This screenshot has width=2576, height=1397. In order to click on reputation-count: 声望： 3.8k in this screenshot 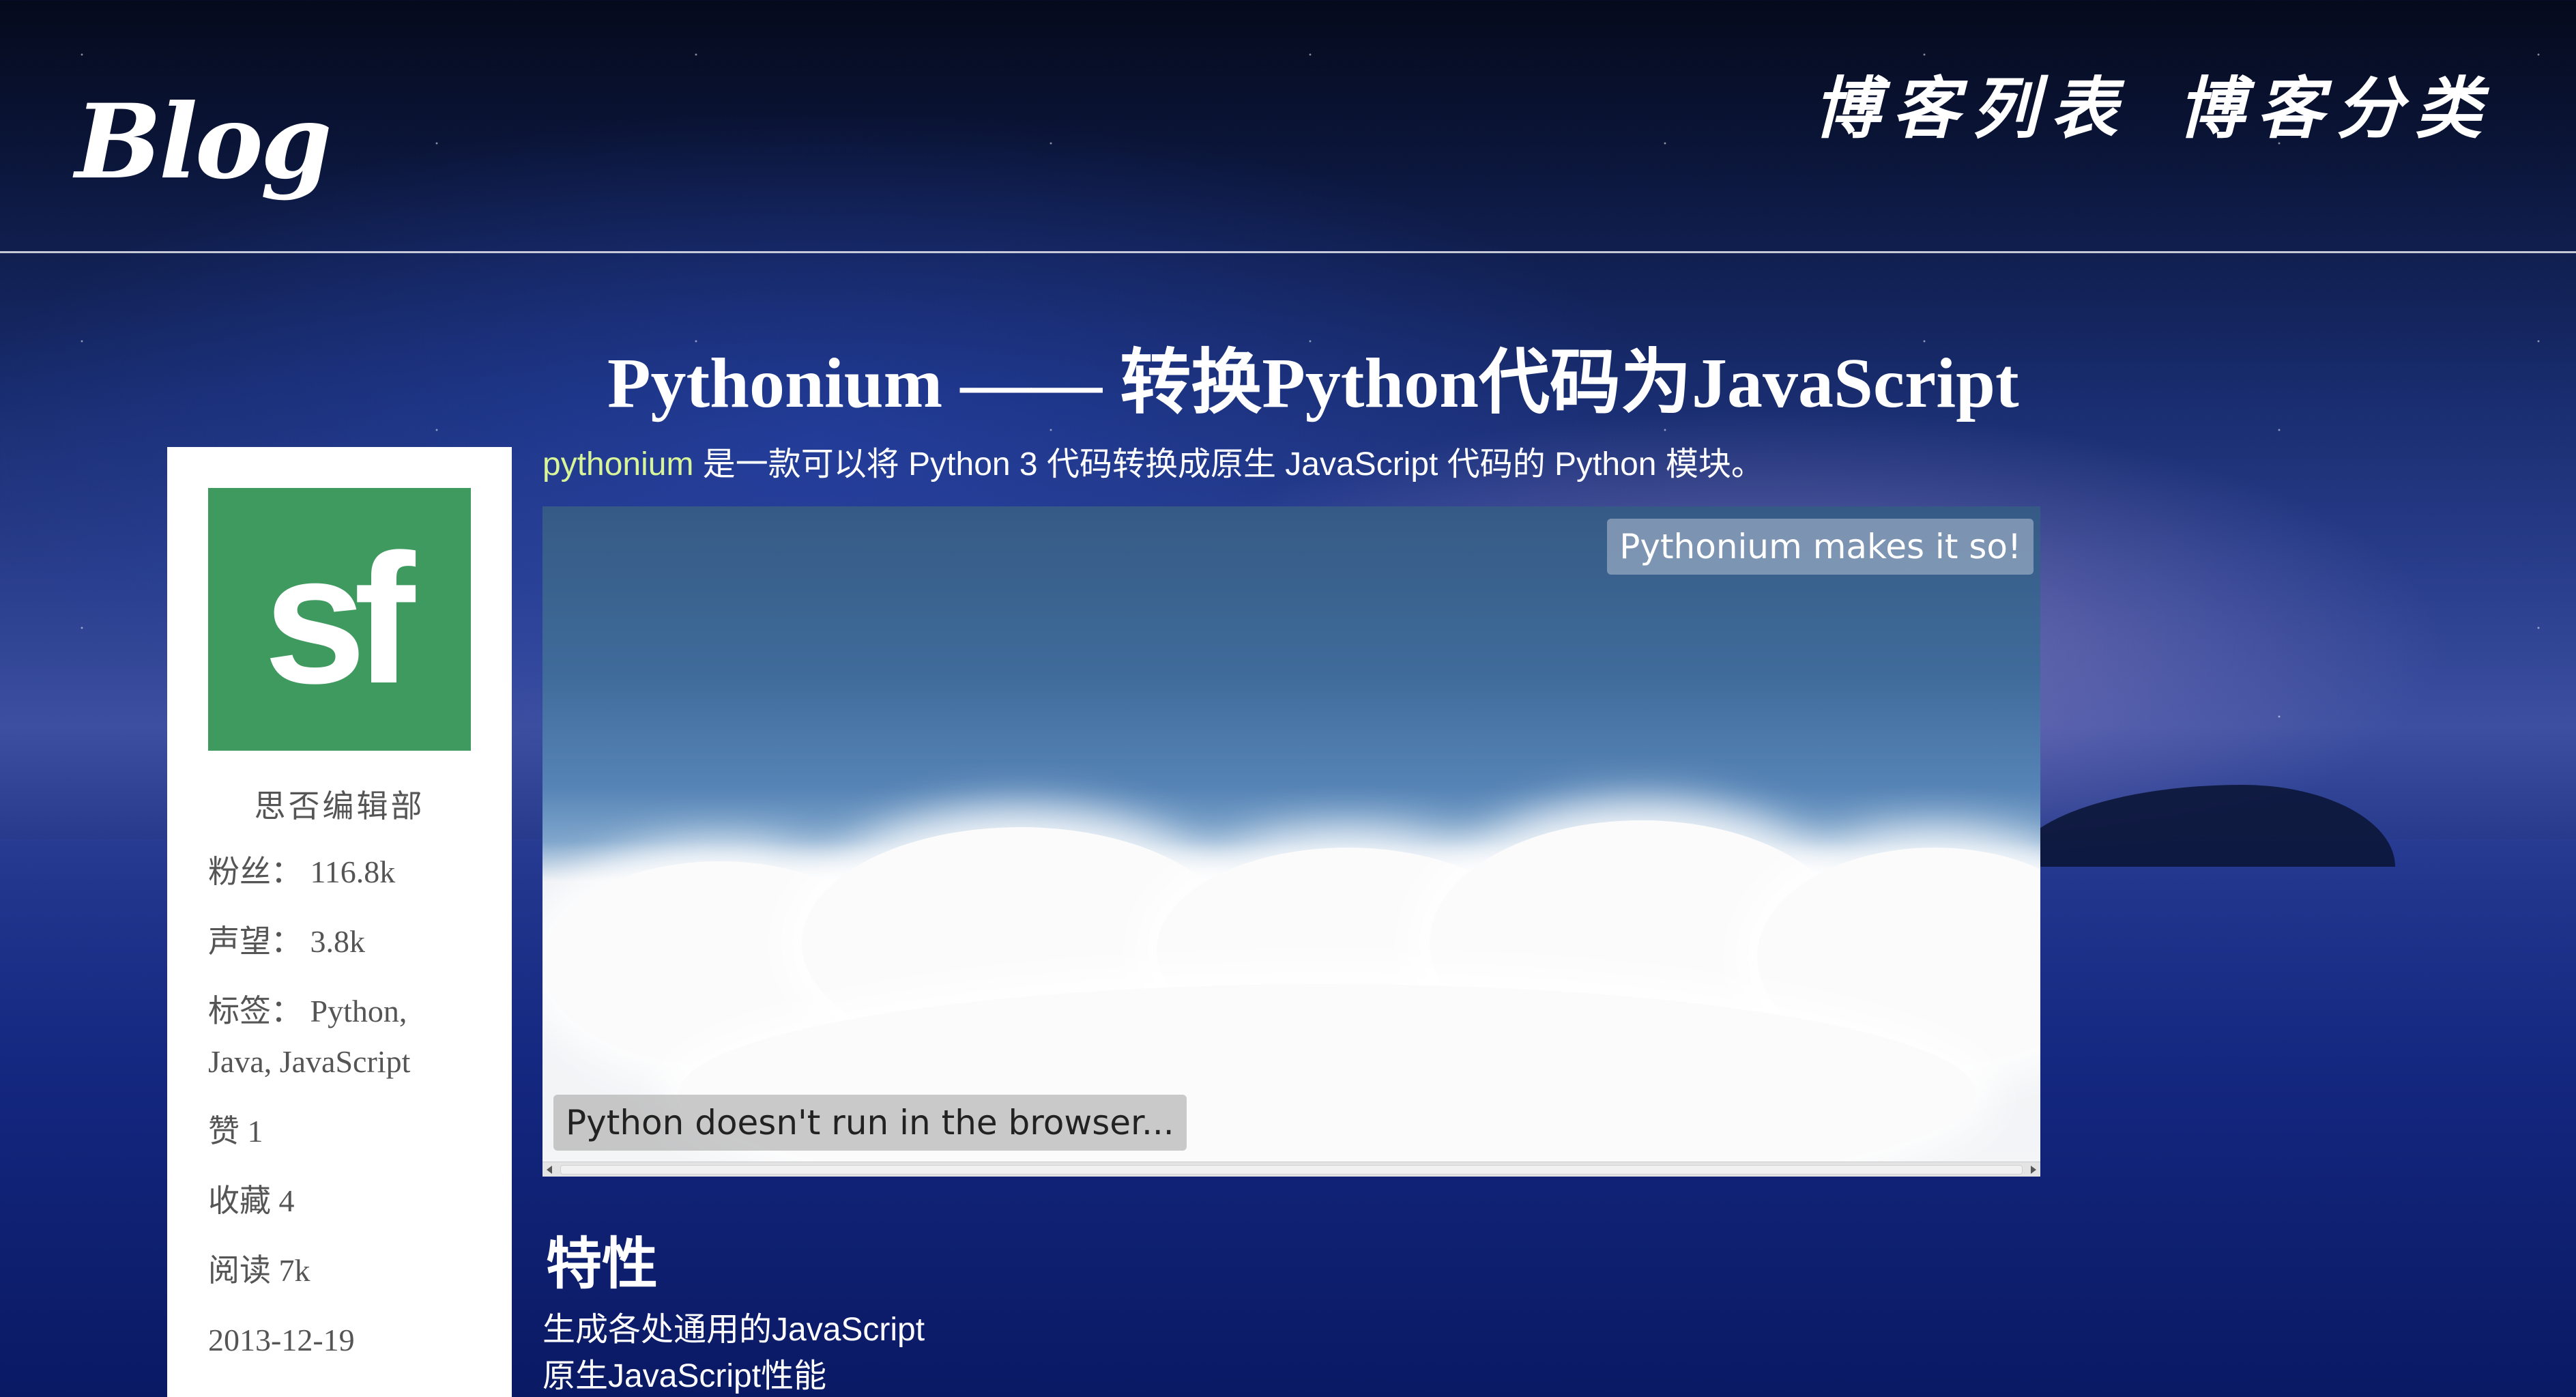, I will do `click(286, 941)`.